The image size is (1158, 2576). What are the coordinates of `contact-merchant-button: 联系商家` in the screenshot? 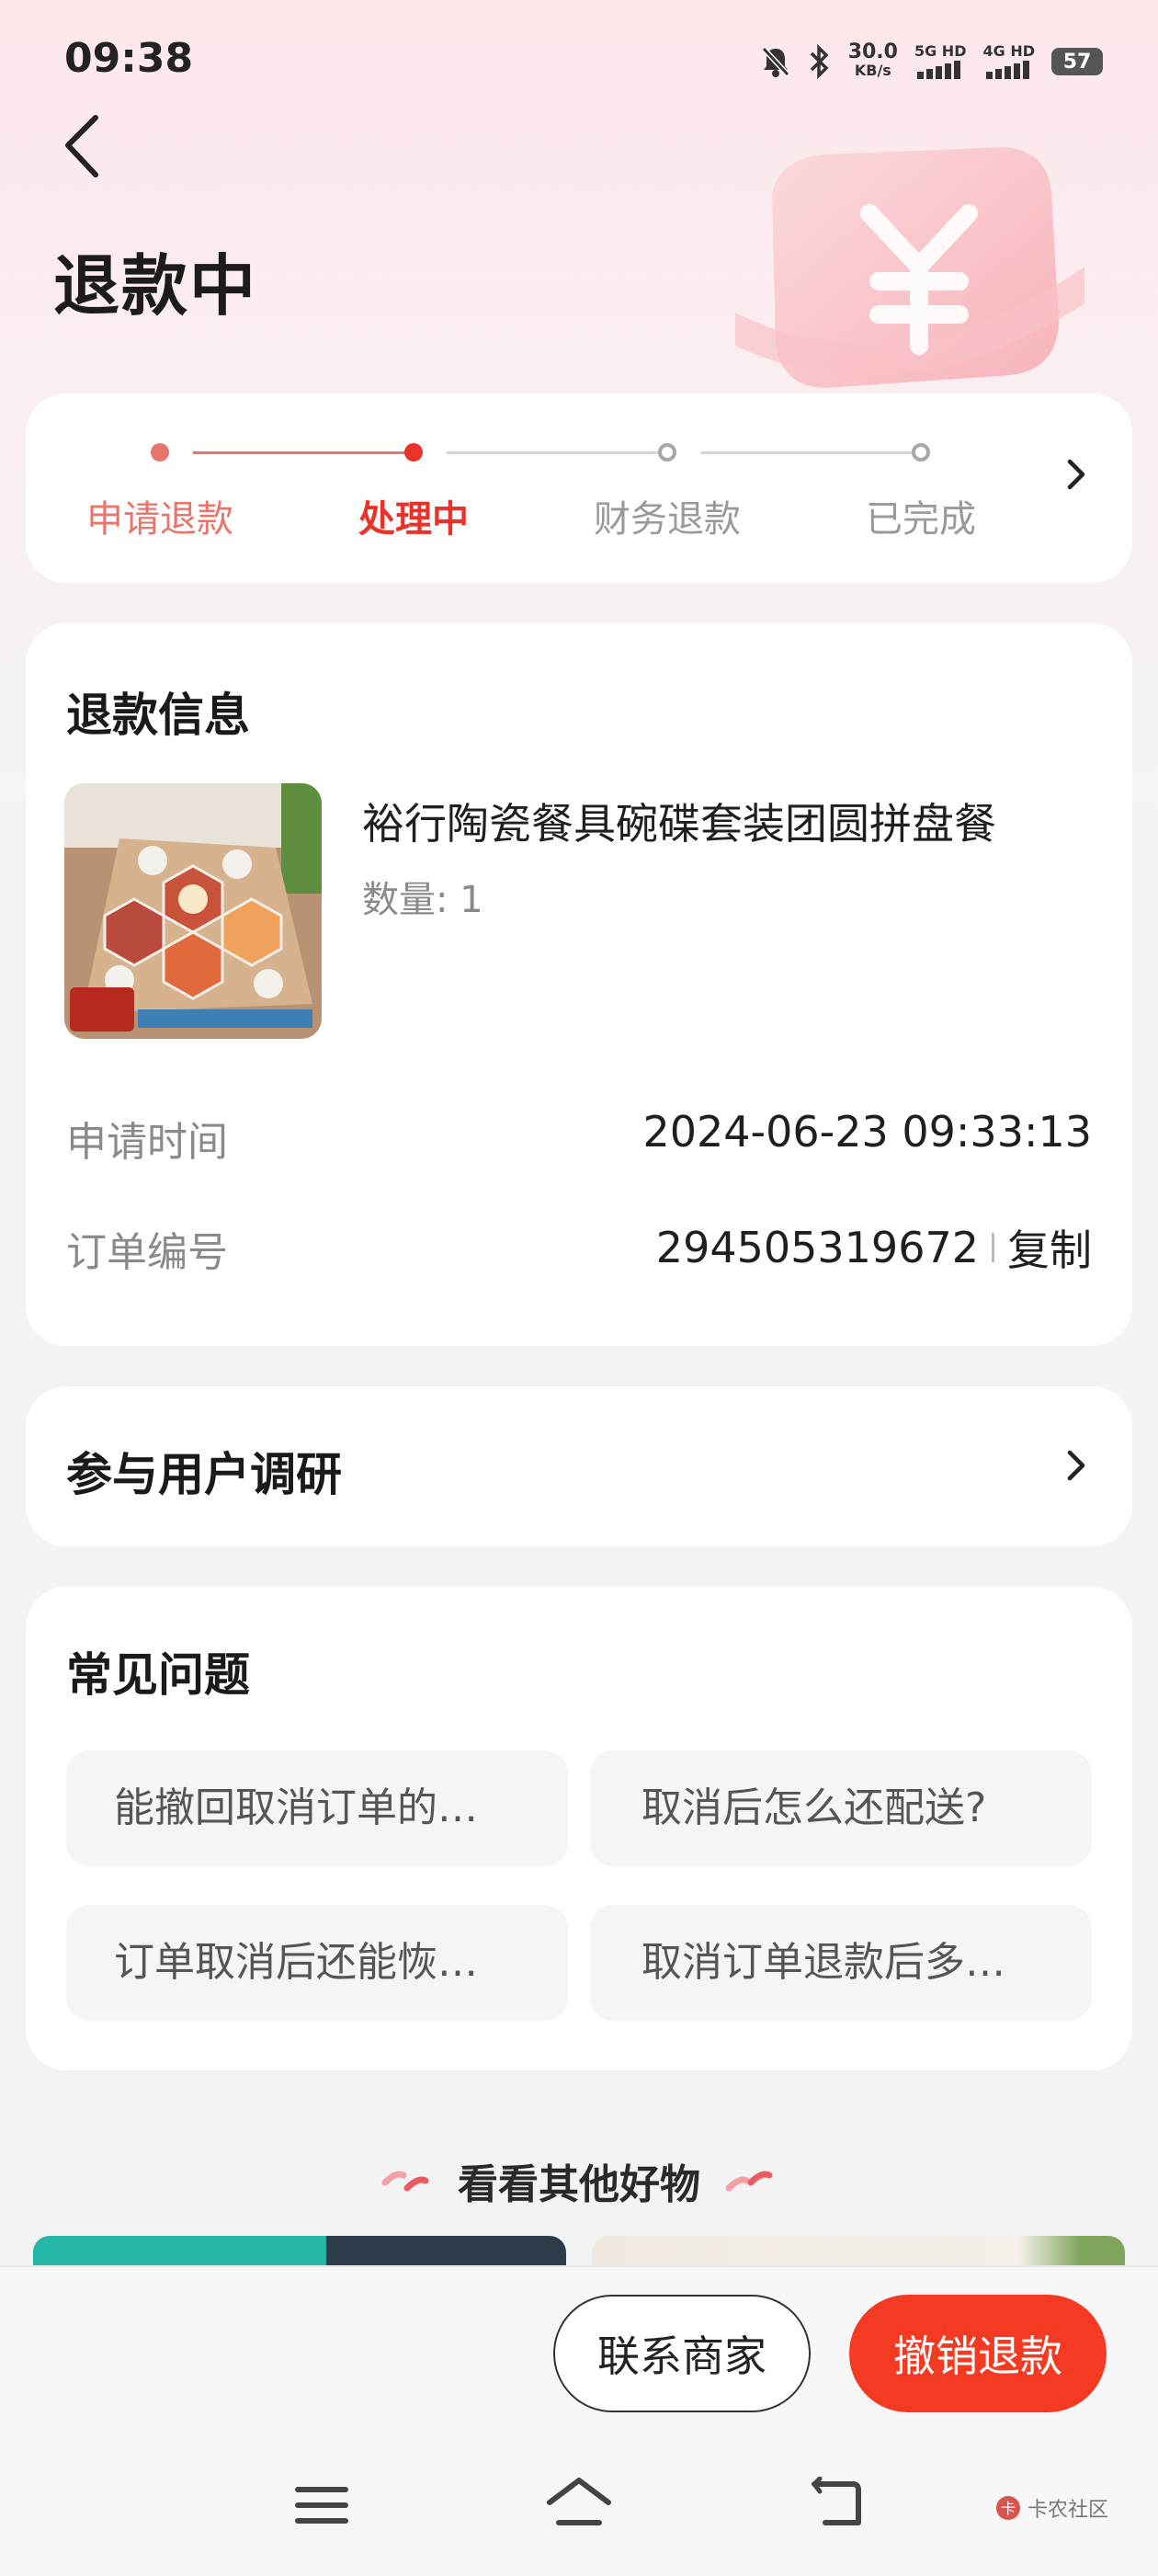 It's located at (682, 2353).